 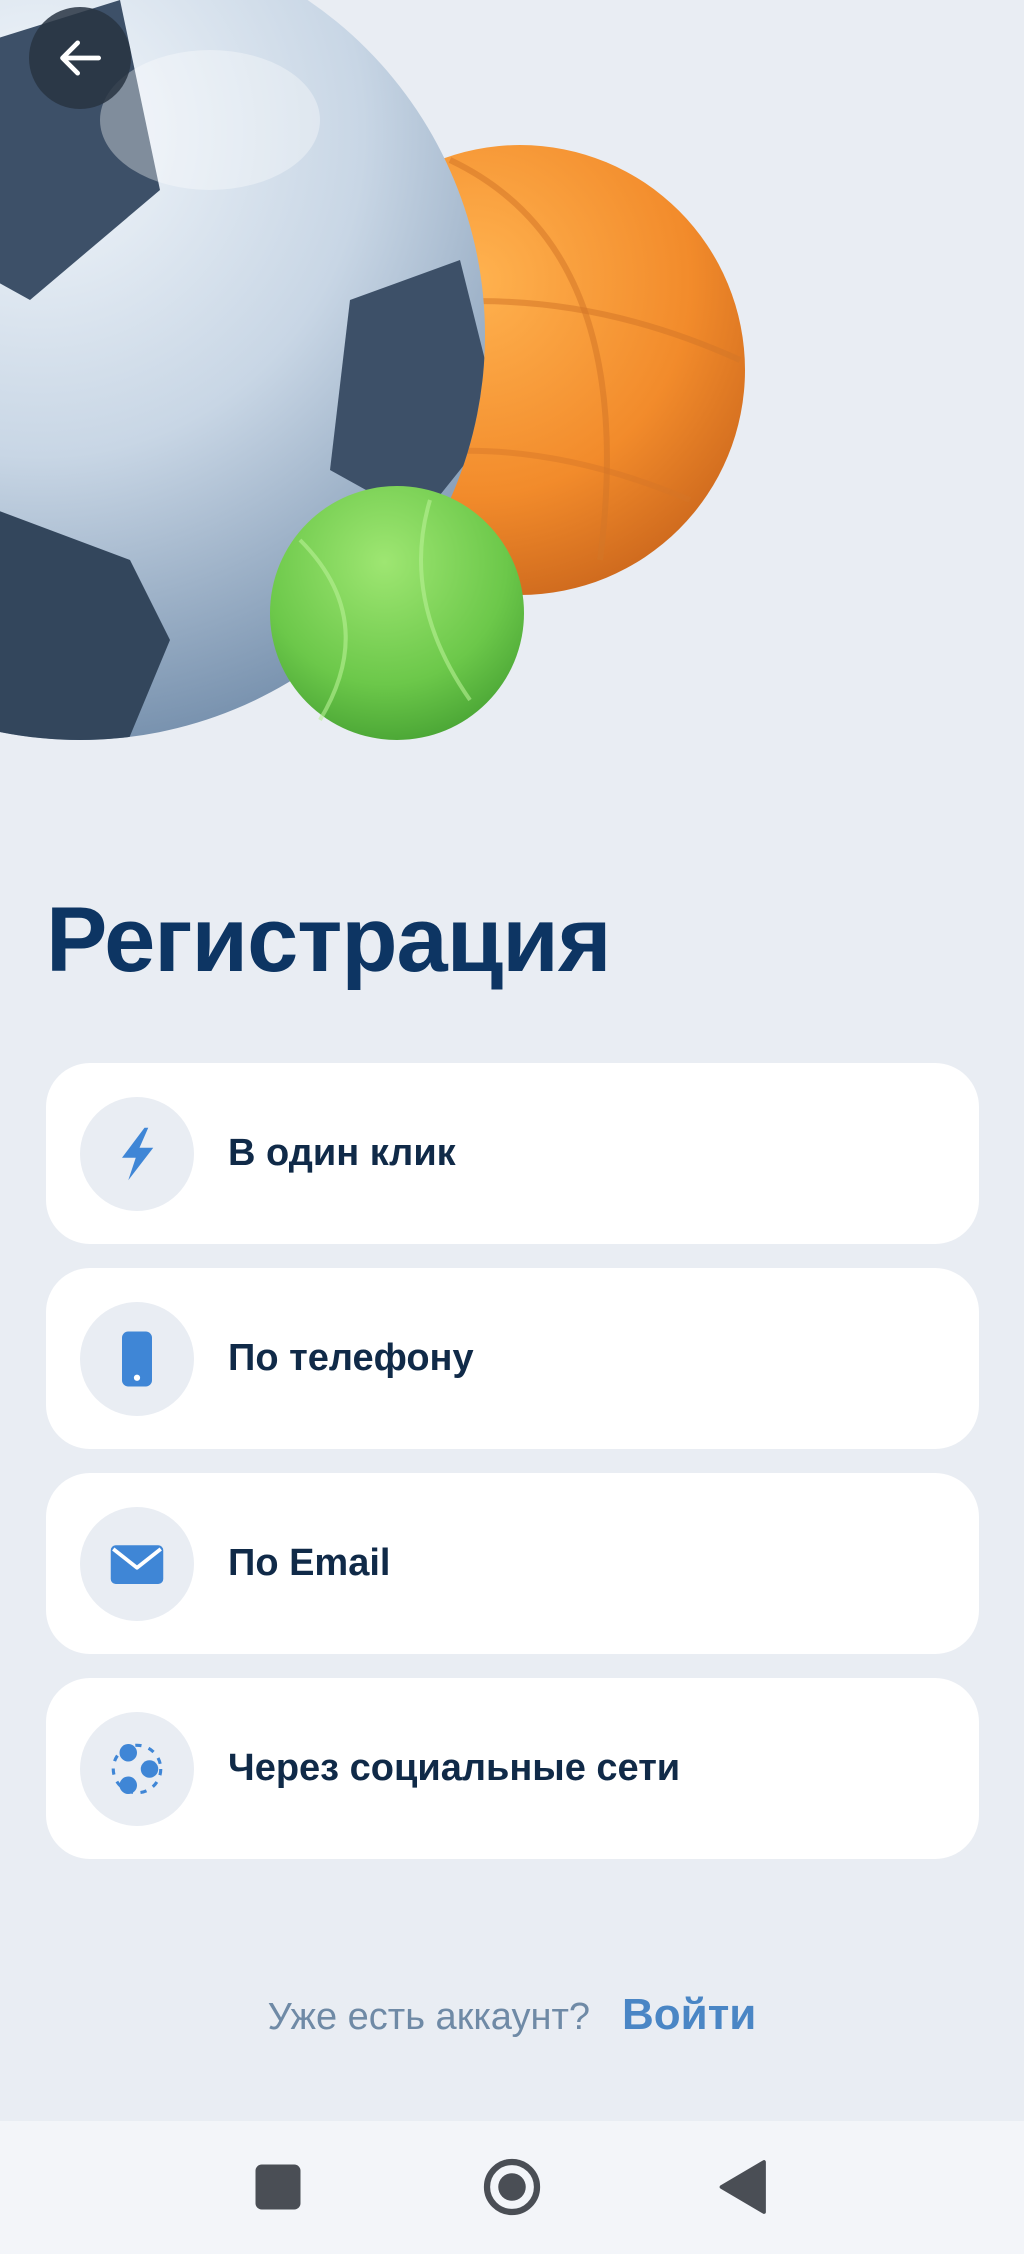 I want to click on circle-icon, so click(x=512, y=2187).